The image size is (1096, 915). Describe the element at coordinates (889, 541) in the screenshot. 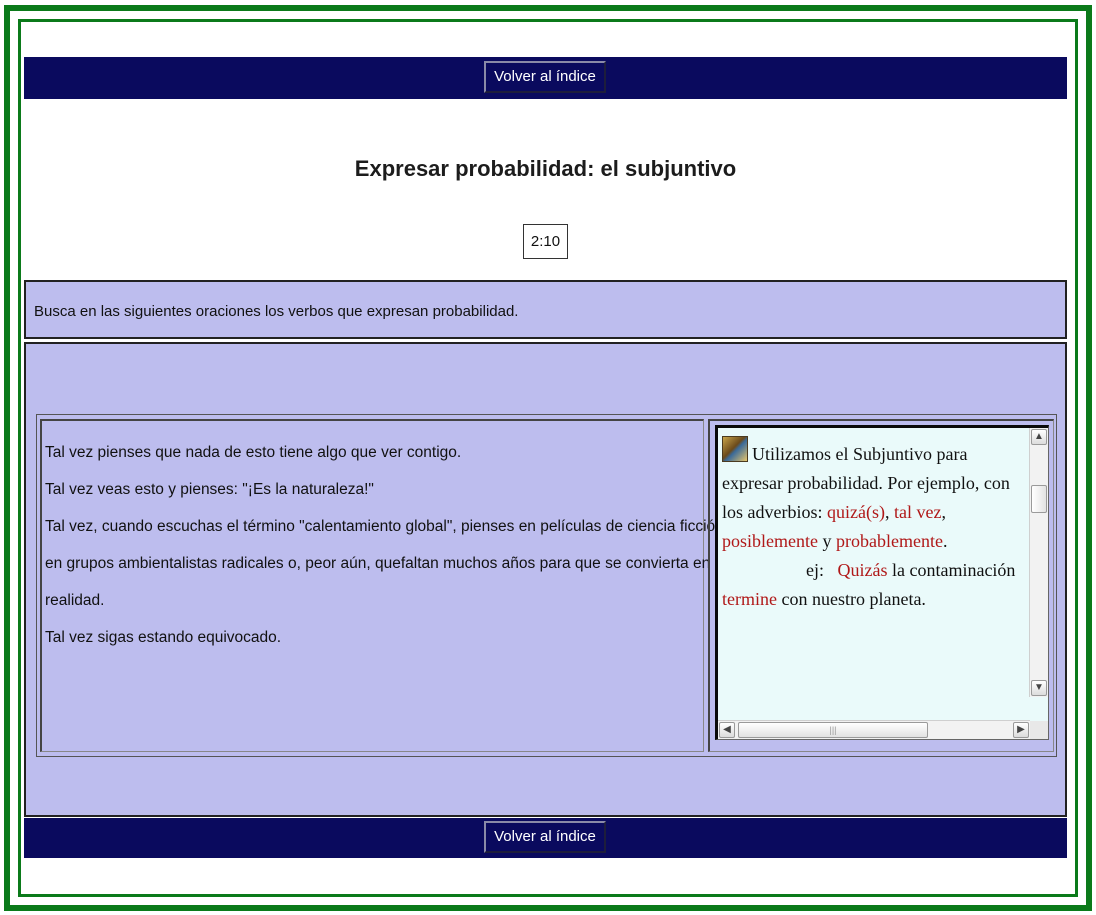

I see `adverb-probablemente: probablemente` at that location.